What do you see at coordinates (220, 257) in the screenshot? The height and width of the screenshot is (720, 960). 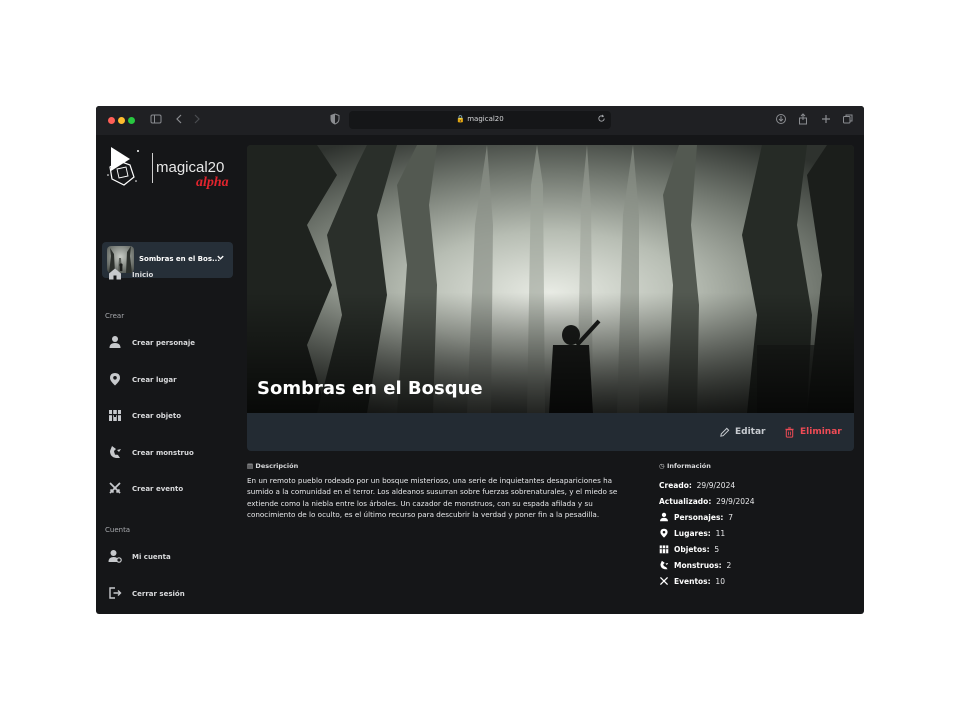 I see `chevron-down-icon` at bounding box center [220, 257].